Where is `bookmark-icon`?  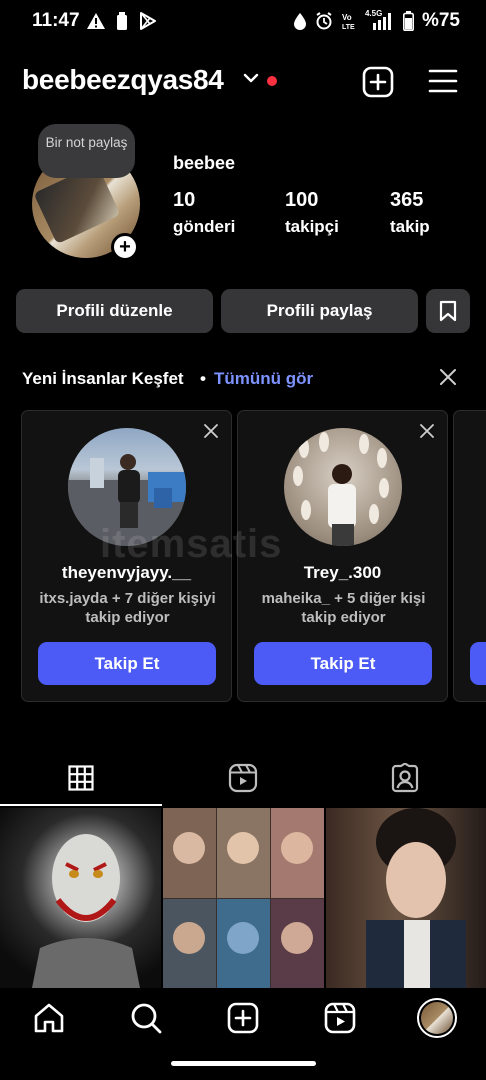 bookmark-icon is located at coordinates (448, 311).